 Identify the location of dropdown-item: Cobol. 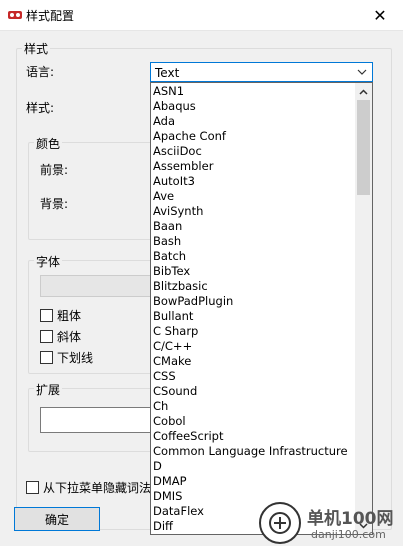
(253, 421).